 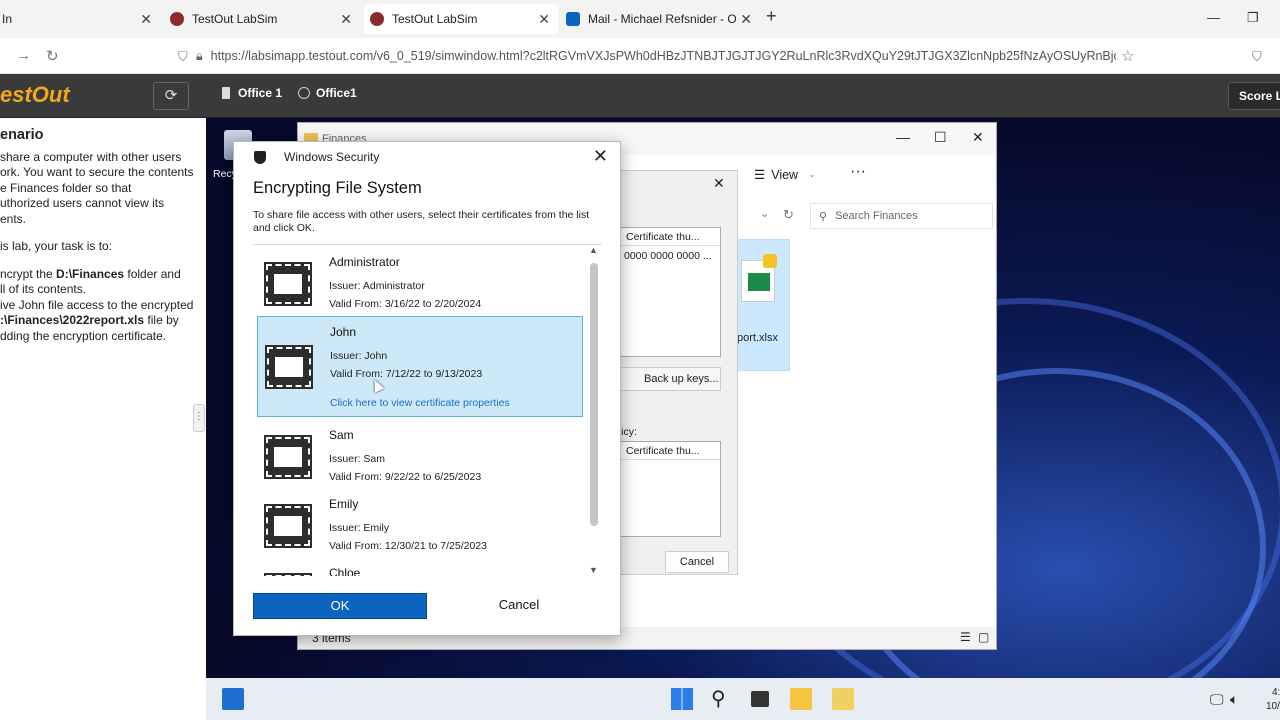 I want to click on restore-icon: ❐, so click(x=1253, y=18).